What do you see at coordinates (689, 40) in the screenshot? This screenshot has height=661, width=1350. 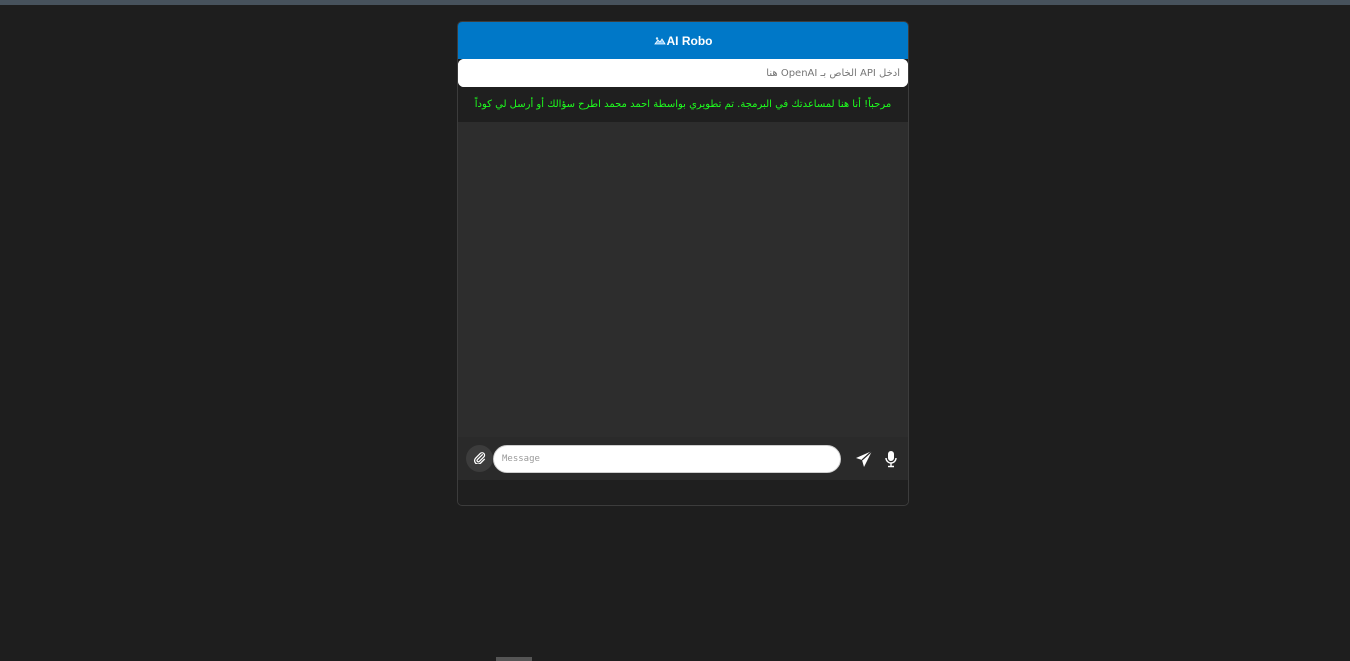 I see `app-title: AI Robo` at bounding box center [689, 40].